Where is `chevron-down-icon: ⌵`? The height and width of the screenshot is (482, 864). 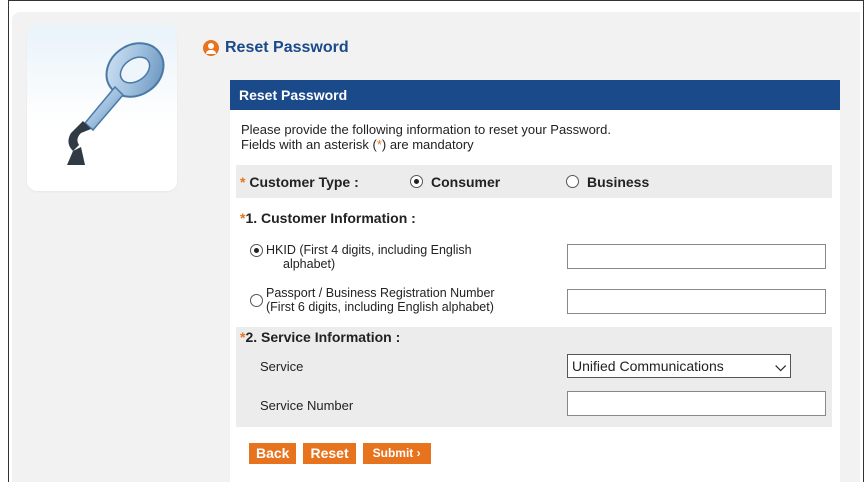 chevron-down-icon: ⌵ is located at coordinates (780, 365).